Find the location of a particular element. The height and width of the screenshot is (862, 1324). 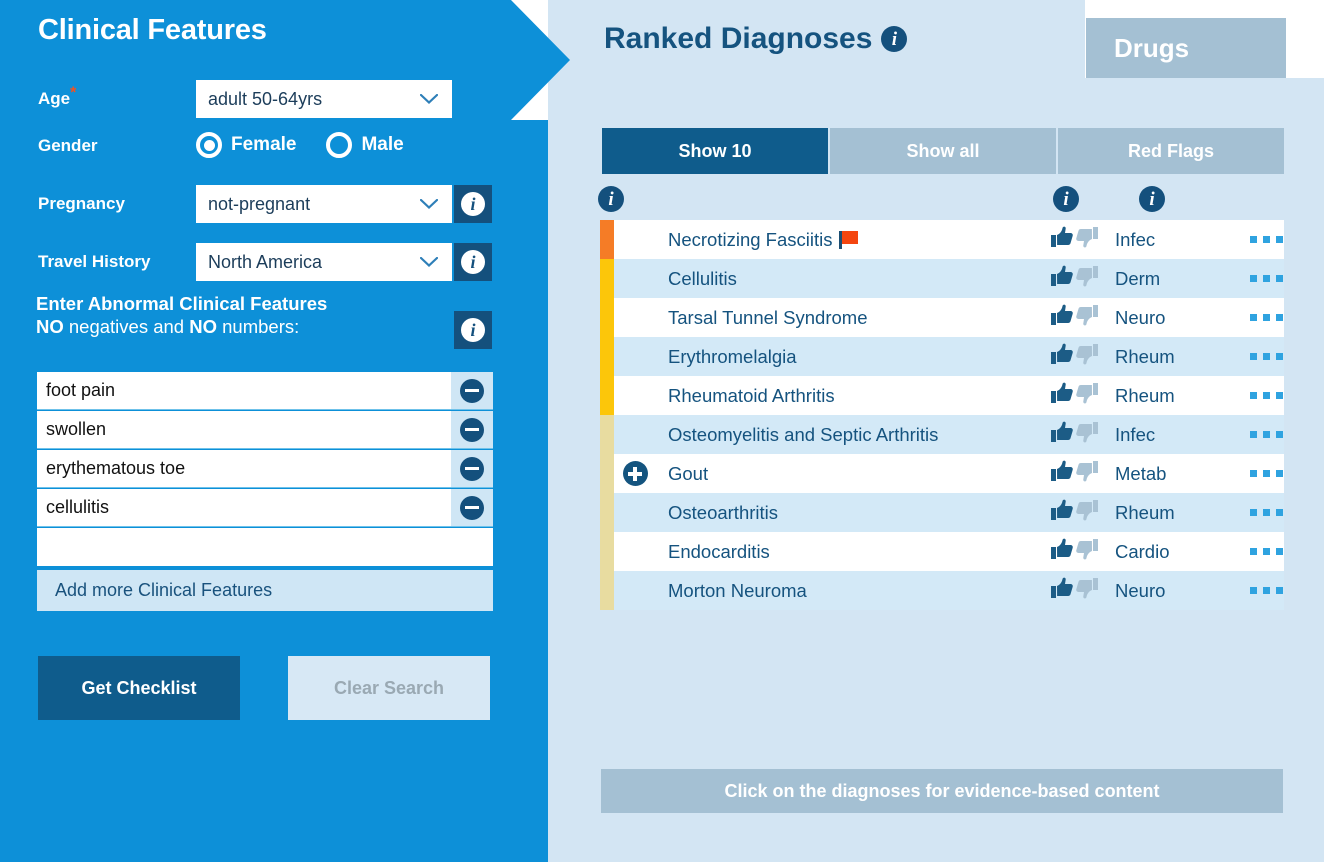

tab-drugs: Drugs is located at coordinates (1186, 48).